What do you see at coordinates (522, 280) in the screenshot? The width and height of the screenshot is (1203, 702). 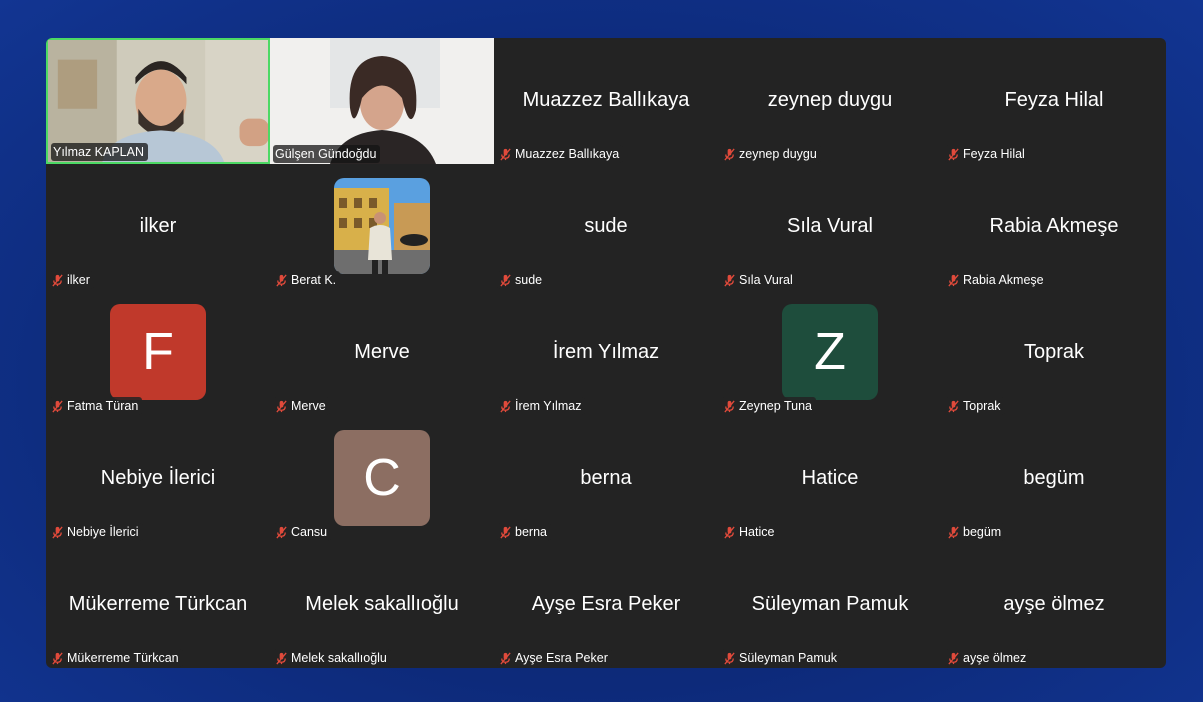 I see `participant-name-label: sude` at bounding box center [522, 280].